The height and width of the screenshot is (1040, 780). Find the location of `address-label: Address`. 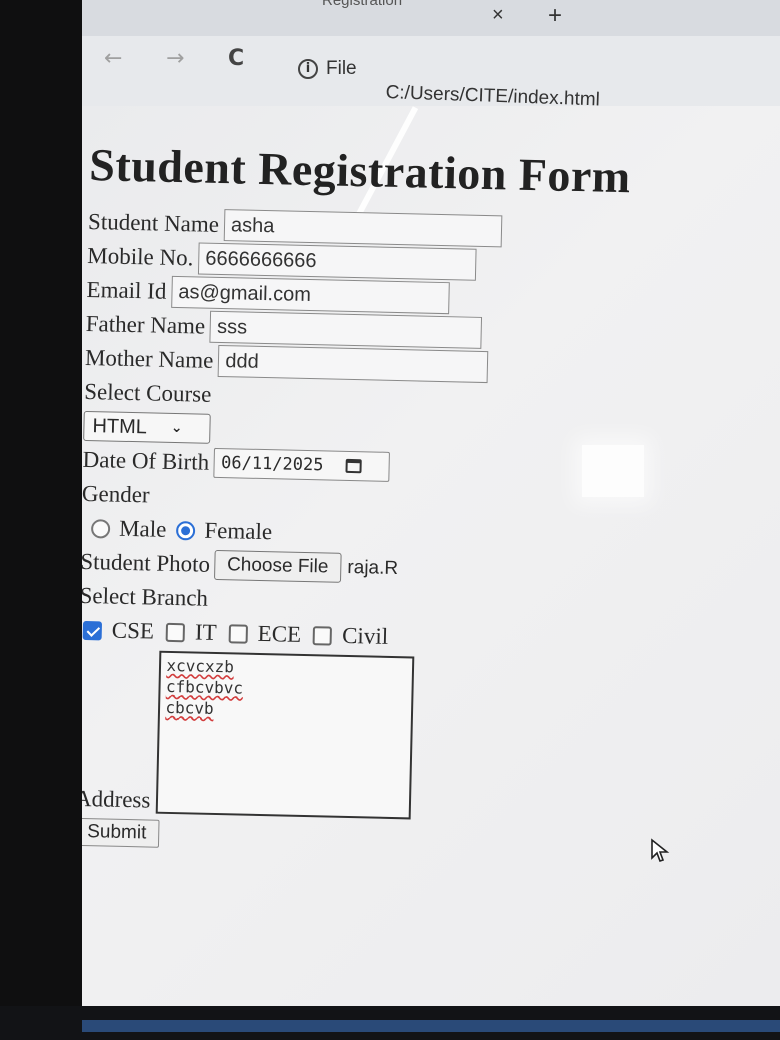

address-label: Address is located at coordinates (116, 799).